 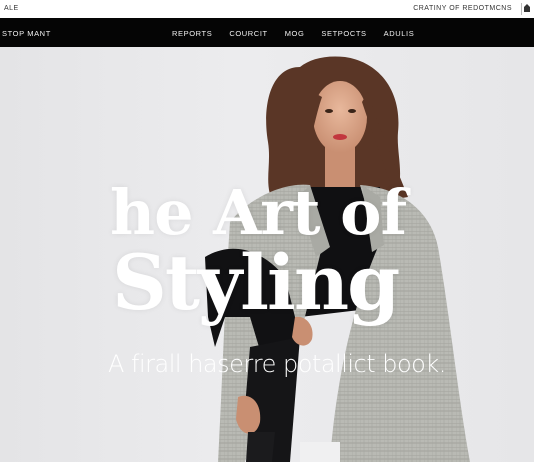 I want to click on nav-links: REPORTS COURCIT MOG SETPOCTS ADULIS, so click(x=293, y=33).